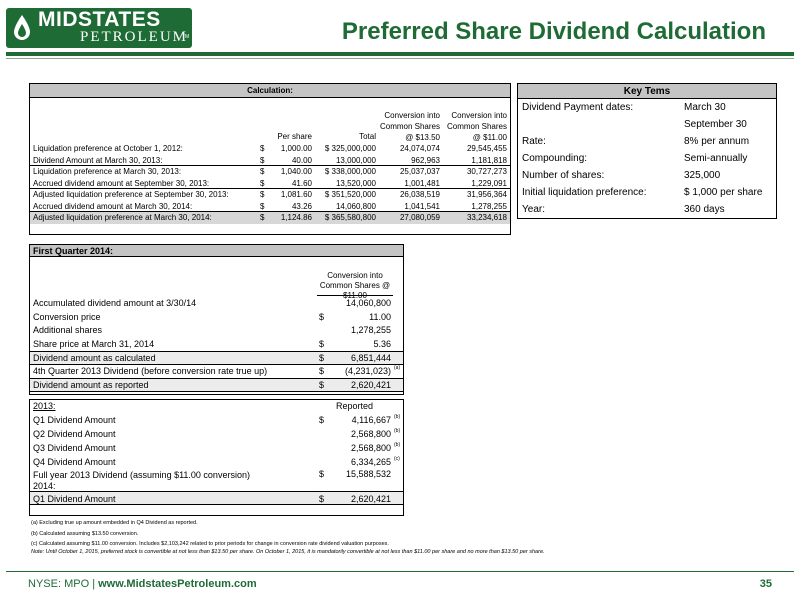  I want to click on footer-text: NYSE: MPO | www.MidstatesPetroleum.com, so click(142, 584).